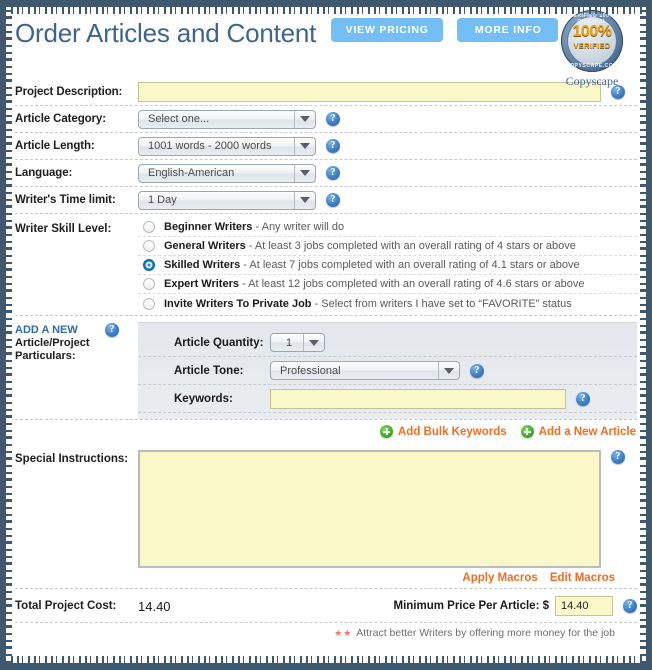 The width and height of the screenshot is (652, 670). I want to click on special-instructions-label: Special Instructions:, so click(72, 459).